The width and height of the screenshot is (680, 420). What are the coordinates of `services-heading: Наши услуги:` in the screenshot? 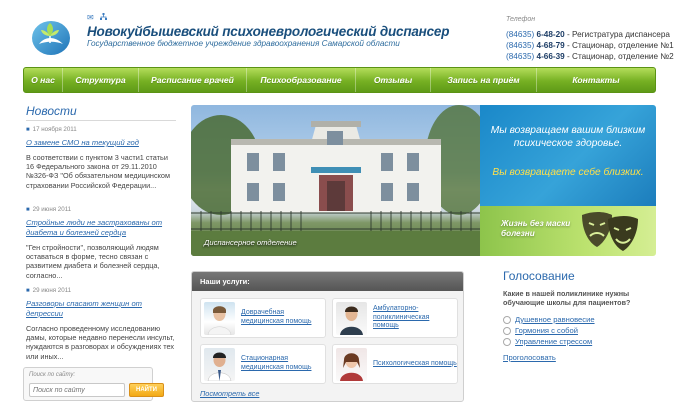 It's located at (327, 281).